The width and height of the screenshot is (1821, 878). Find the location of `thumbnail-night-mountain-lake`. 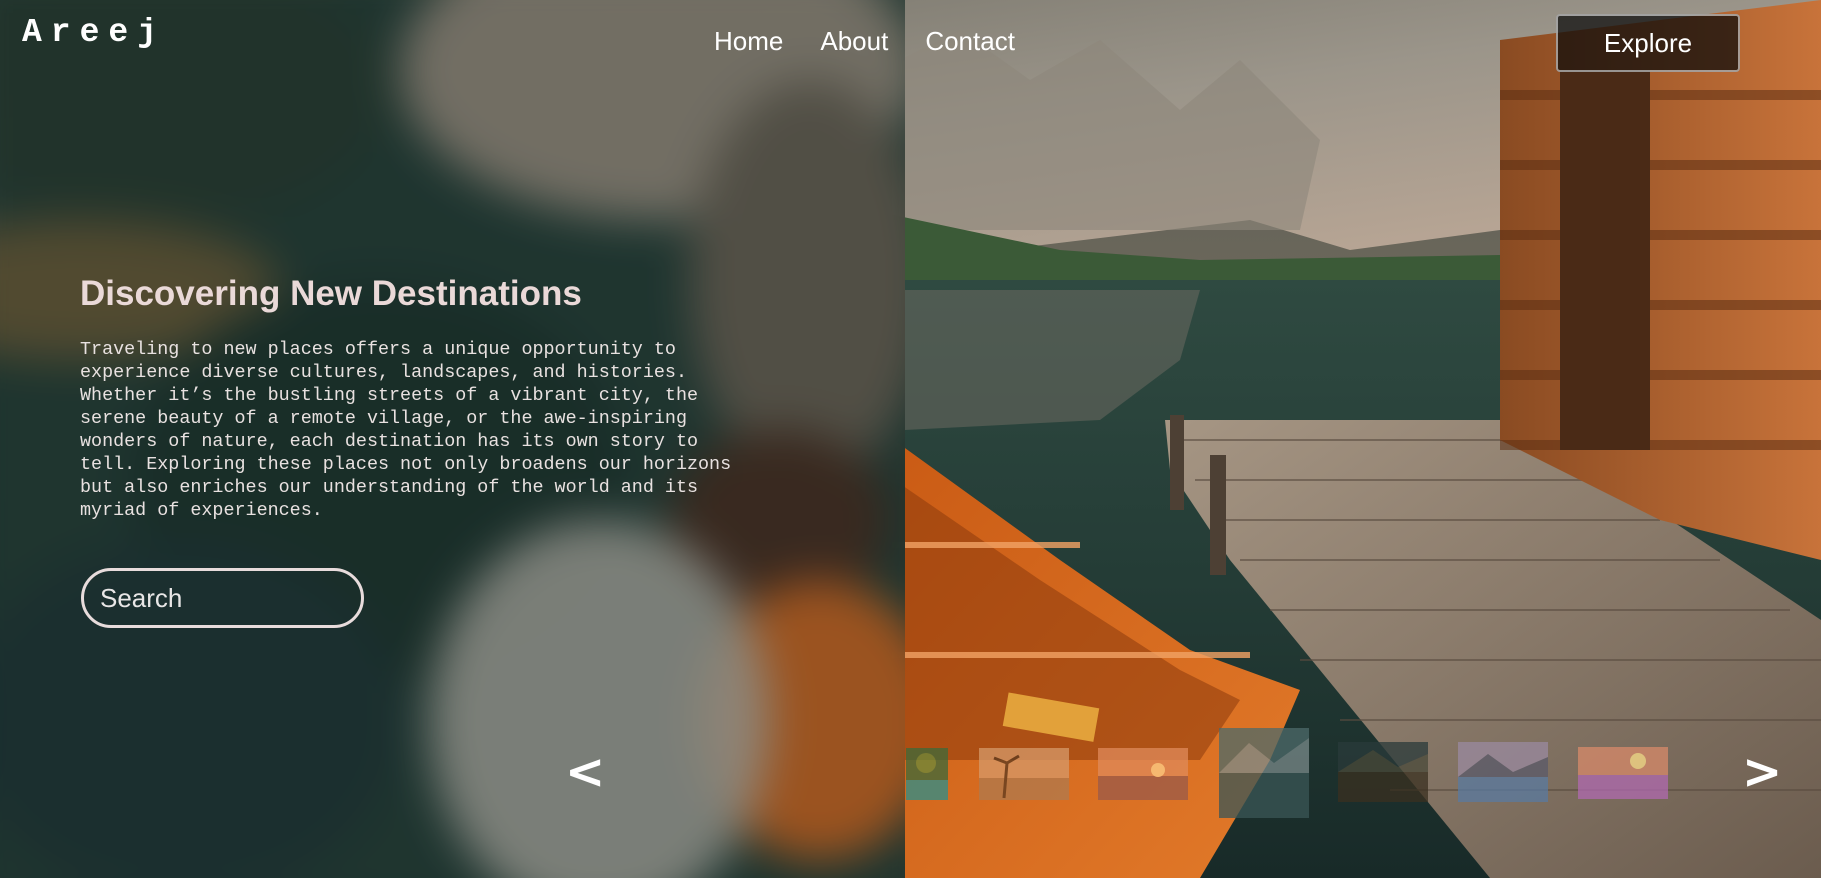

thumbnail-night-mountain-lake is located at coordinates (1383, 772).